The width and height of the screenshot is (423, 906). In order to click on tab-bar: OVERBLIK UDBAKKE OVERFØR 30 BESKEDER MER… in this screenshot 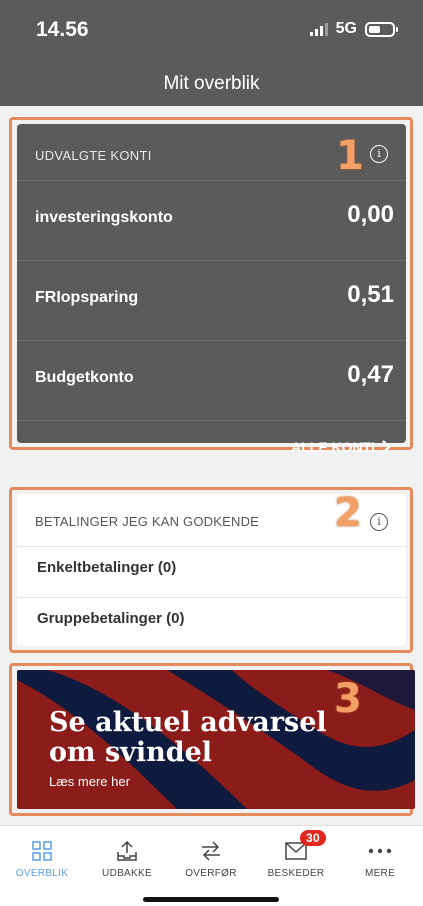, I will do `click(211, 865)`.